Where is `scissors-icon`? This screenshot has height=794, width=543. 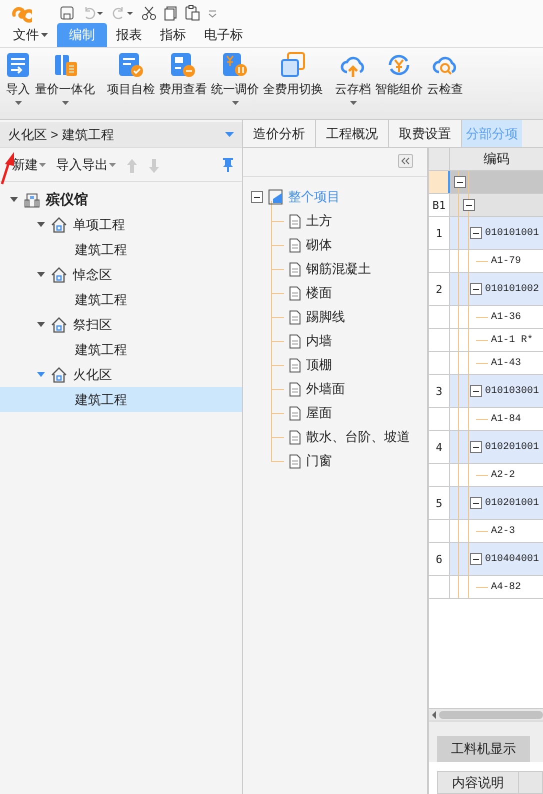 scissors-icon is located at coordinates (149, 13).